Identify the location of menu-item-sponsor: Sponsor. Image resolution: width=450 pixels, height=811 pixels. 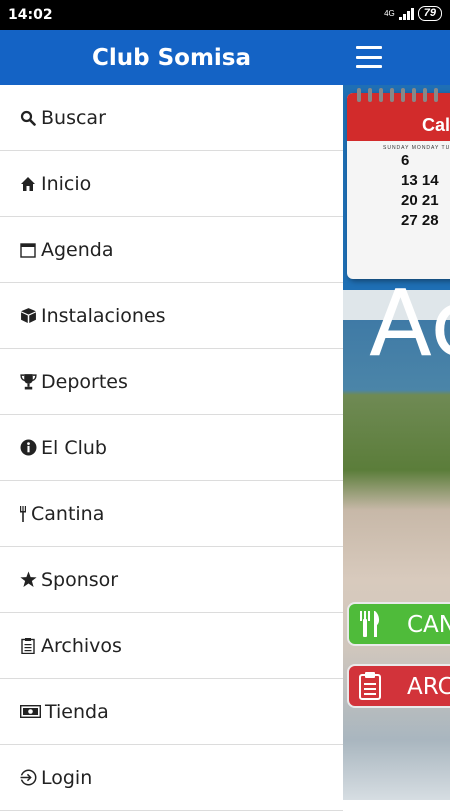
(171, 580).